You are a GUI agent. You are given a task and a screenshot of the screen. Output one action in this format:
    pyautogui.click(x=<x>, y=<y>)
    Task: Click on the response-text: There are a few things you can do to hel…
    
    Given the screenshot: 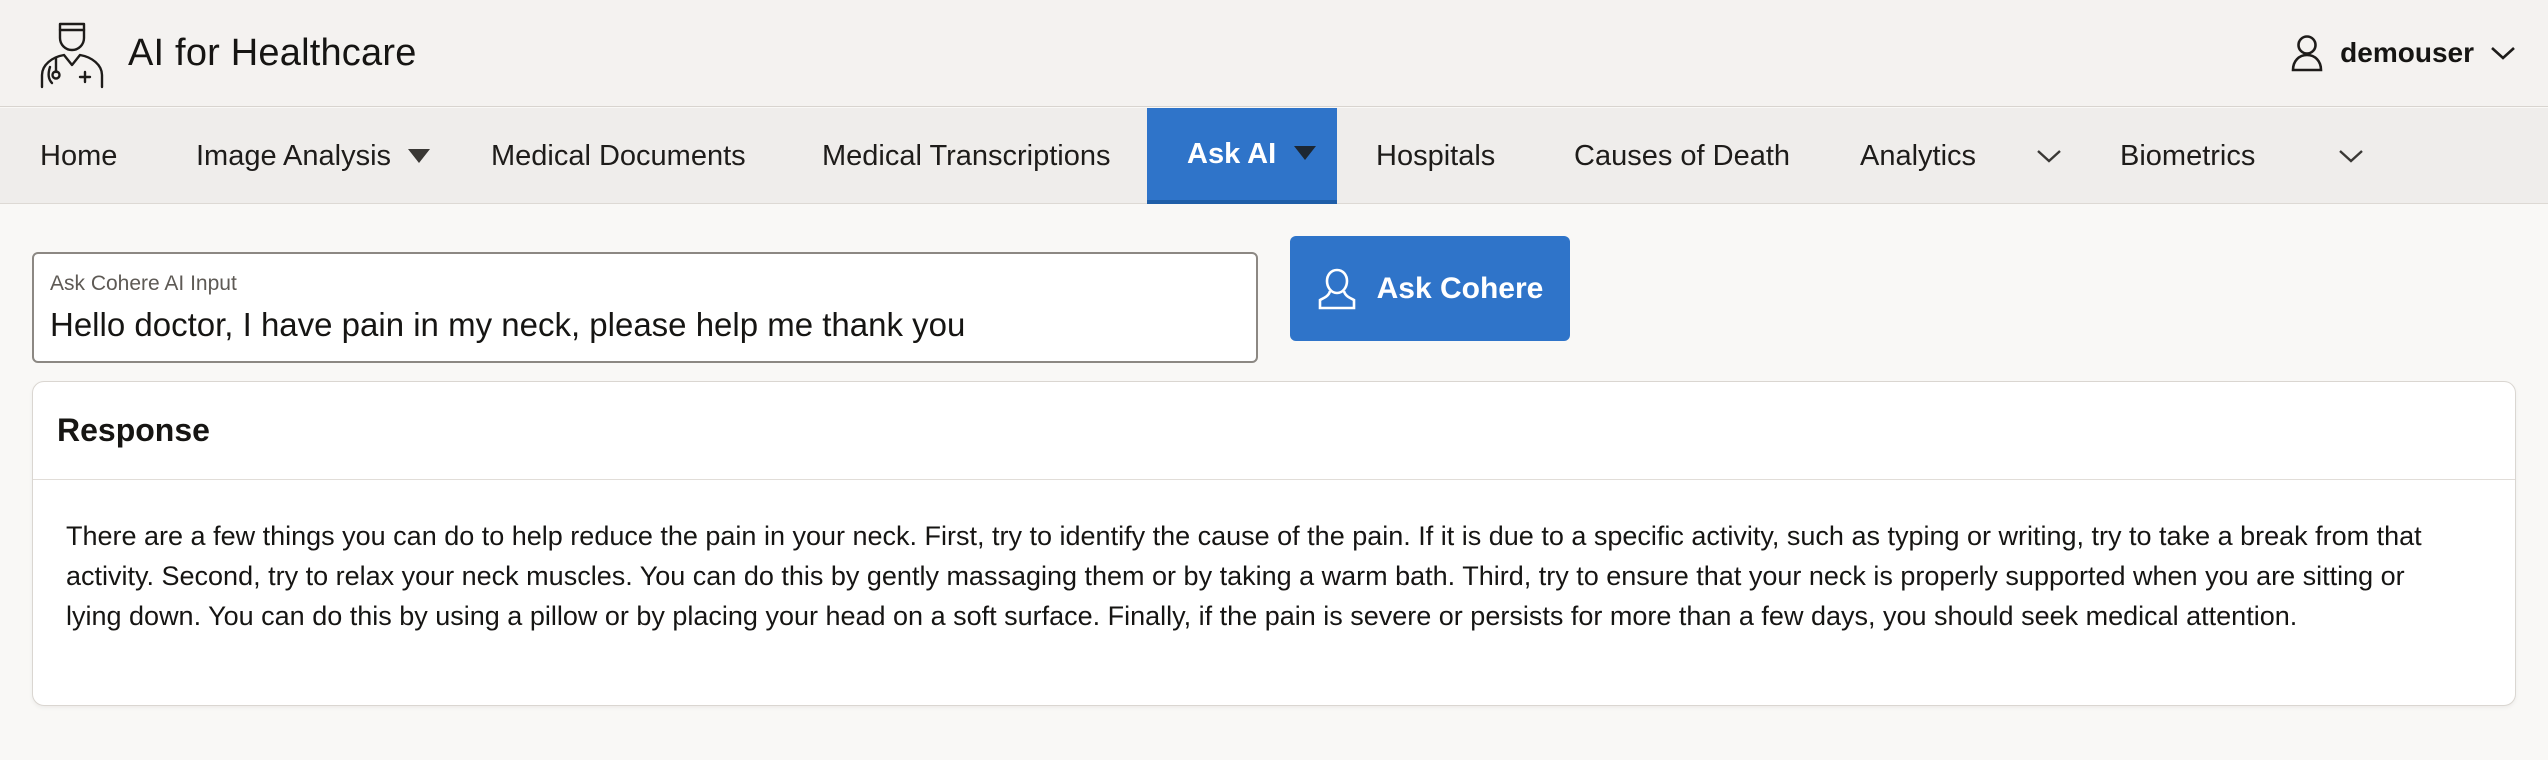 What is the action you would take?
    pyautogui.click(x=1244, y=576)
    